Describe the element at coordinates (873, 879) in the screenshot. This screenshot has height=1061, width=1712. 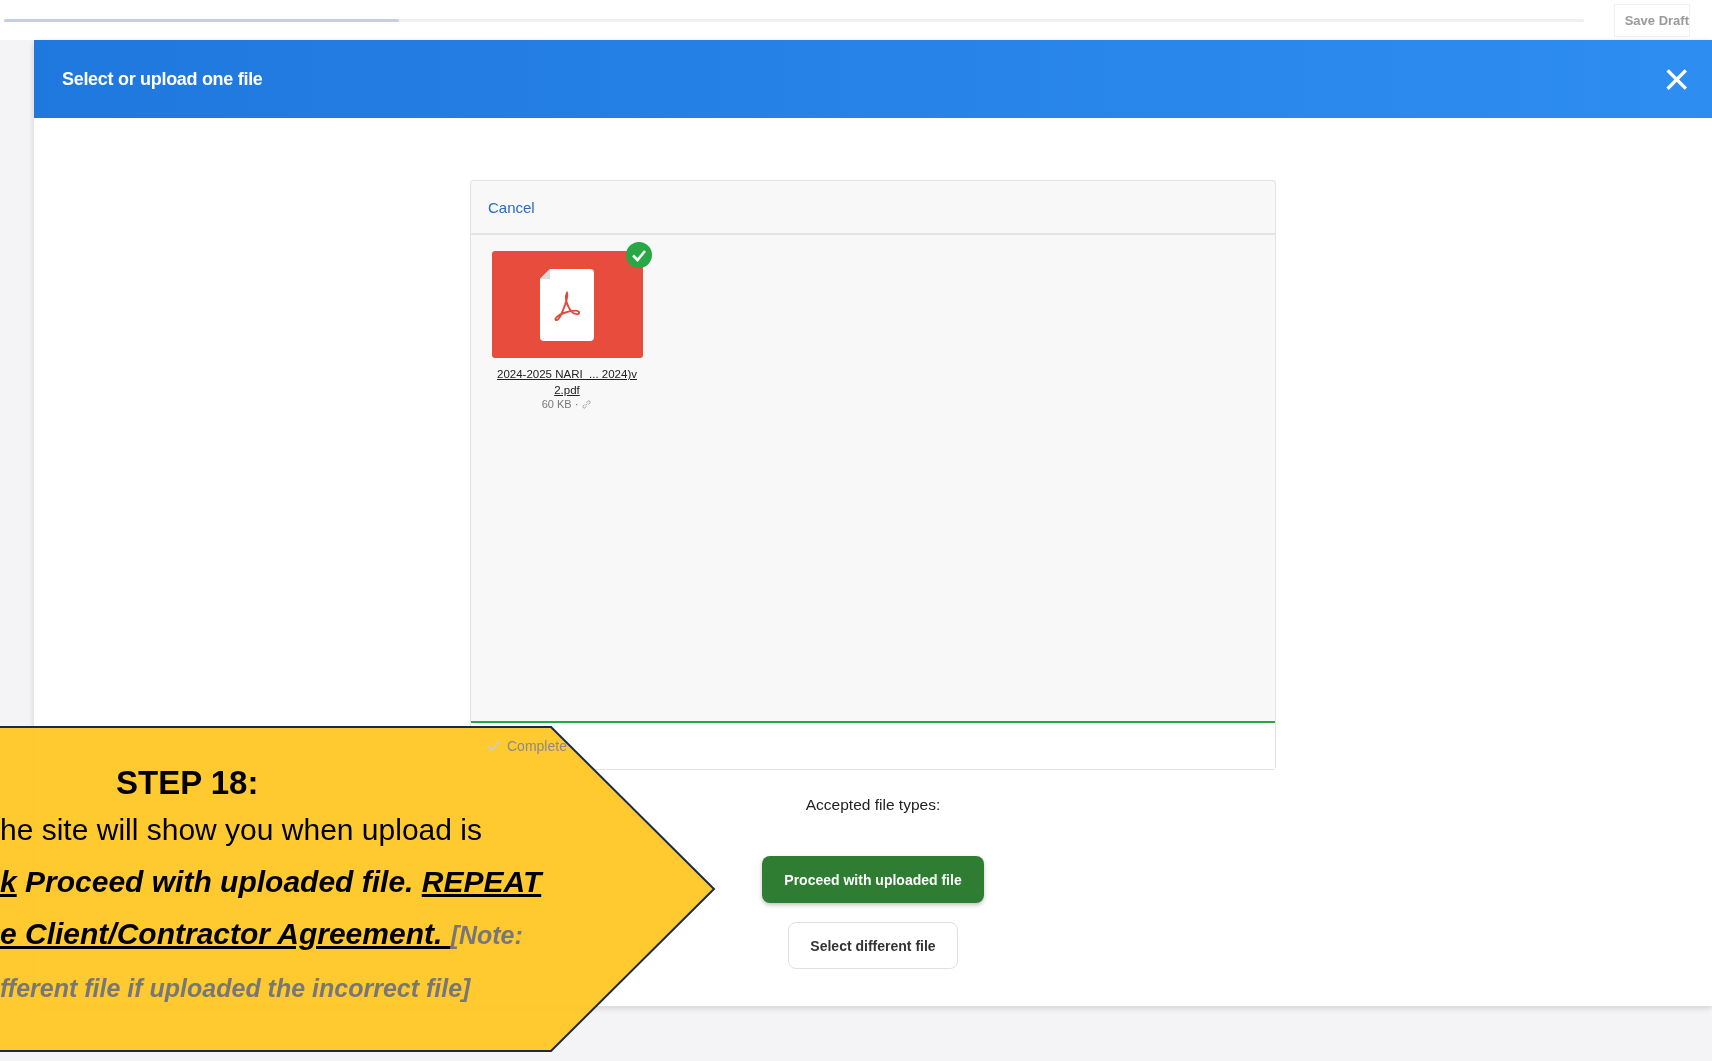
I see `proceed-button: Proceed with uploaded file` at that location.